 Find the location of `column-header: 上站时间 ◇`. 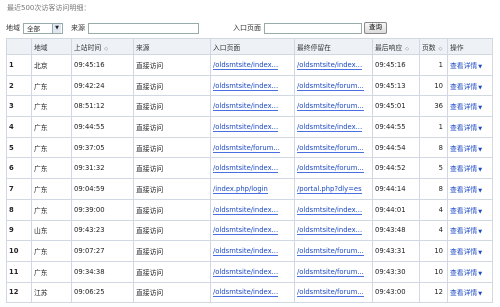

column-header: 上站时间 ◇ is located at coordinates (102, 46).